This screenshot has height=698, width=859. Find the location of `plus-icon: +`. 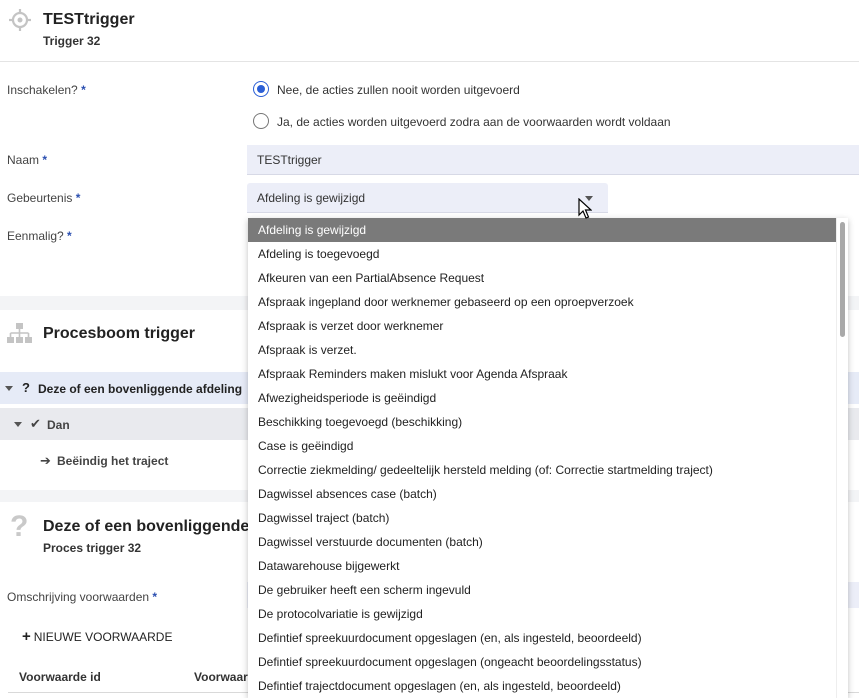

plus-icon: + is located at coordinates (26, 636).